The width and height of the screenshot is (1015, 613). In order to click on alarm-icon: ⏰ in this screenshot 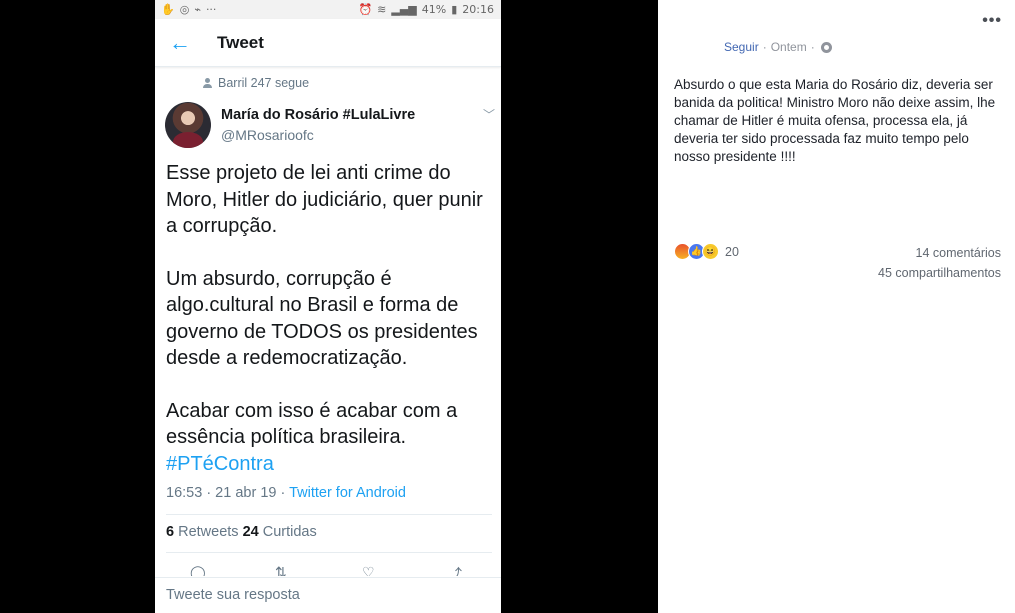, I will do `click(365, 9)`.